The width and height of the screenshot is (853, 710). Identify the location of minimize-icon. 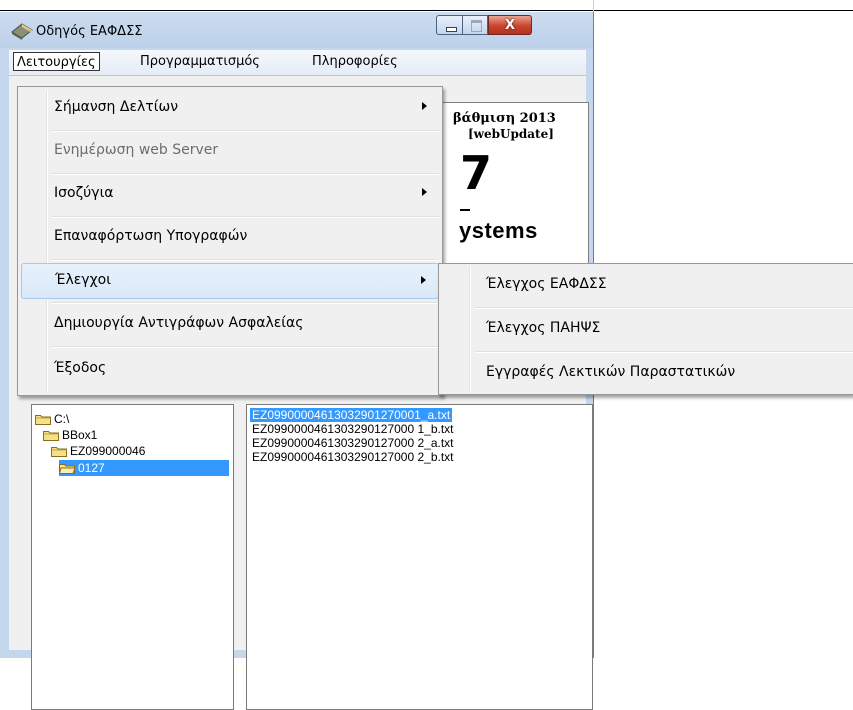
(451, 29).